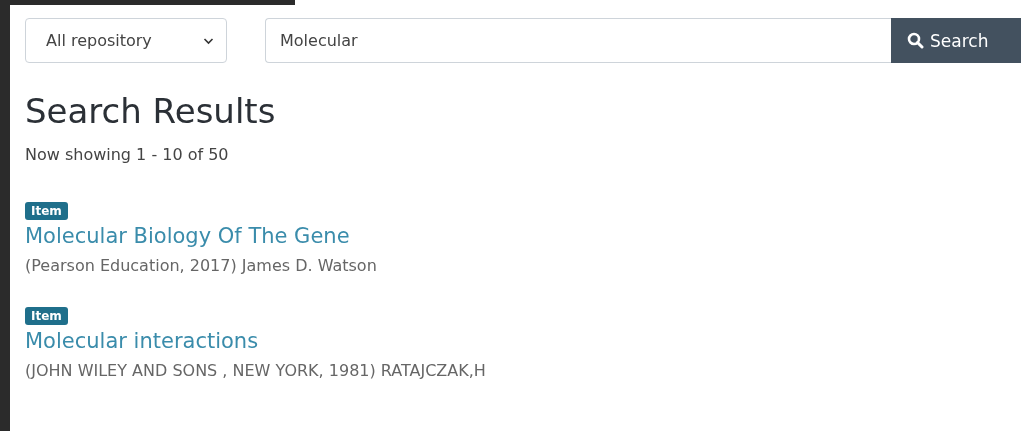 This screenshot has width=1021, height=431. What do you see at coordinates (956, 40) in the screenshot?
I see `search-button: Search` at bounding box center [956, 40].